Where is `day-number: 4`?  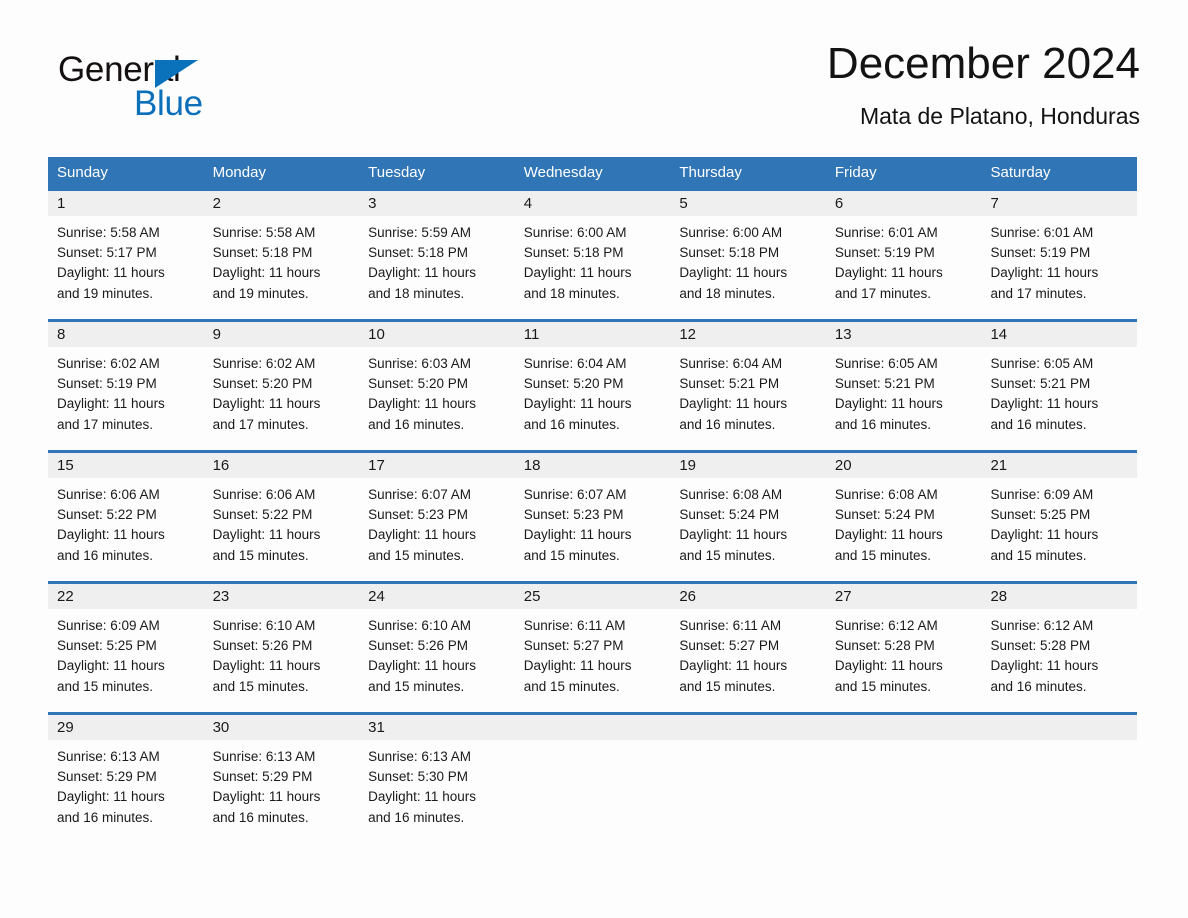 day-number: 4 is located at coordinates (528, 203).